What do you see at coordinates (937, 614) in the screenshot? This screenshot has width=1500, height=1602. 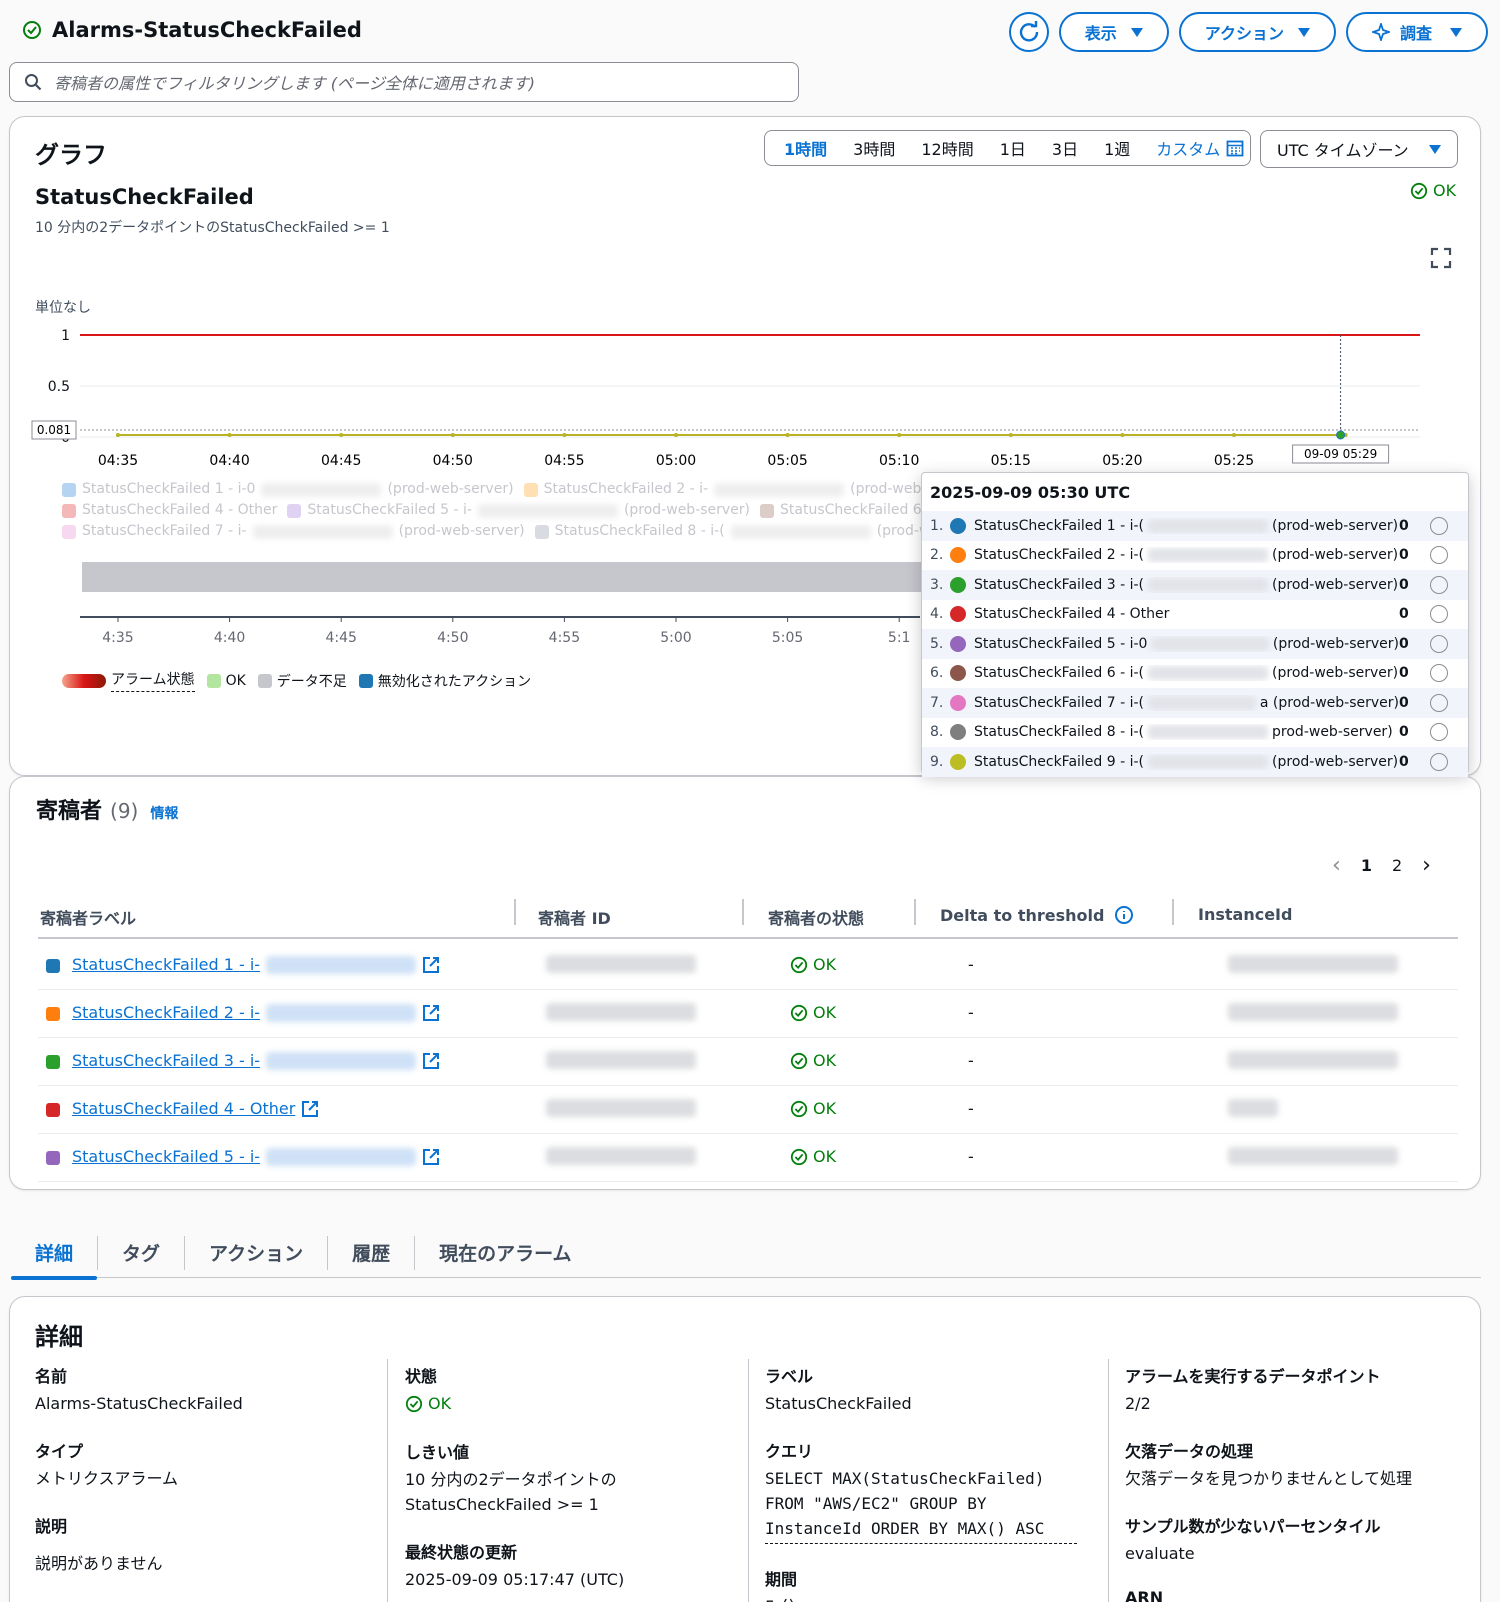 I see `tooltip-row-index: 4.` at bounding box center [937, 614].